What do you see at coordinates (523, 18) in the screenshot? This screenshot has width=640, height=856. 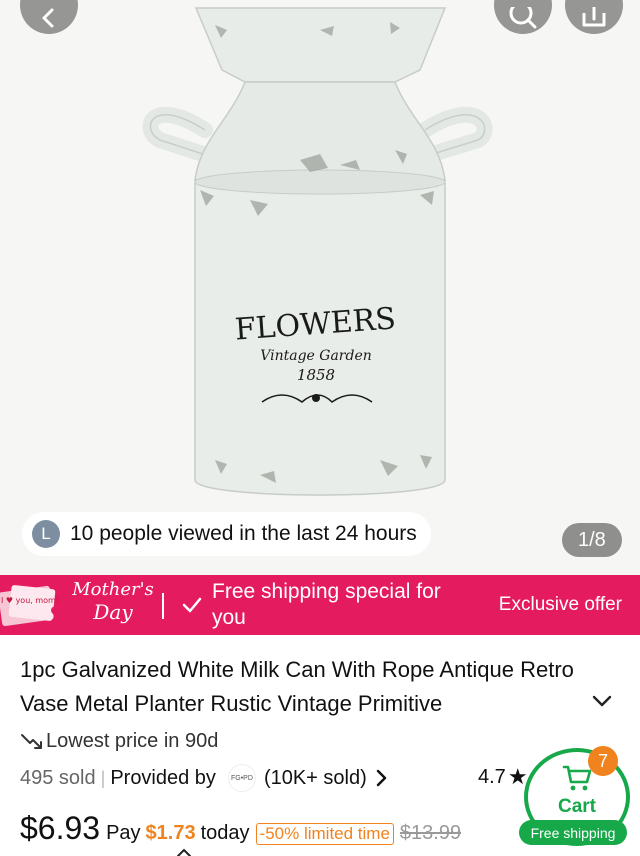 I see `search-icon` at bounding box center [523, 18].